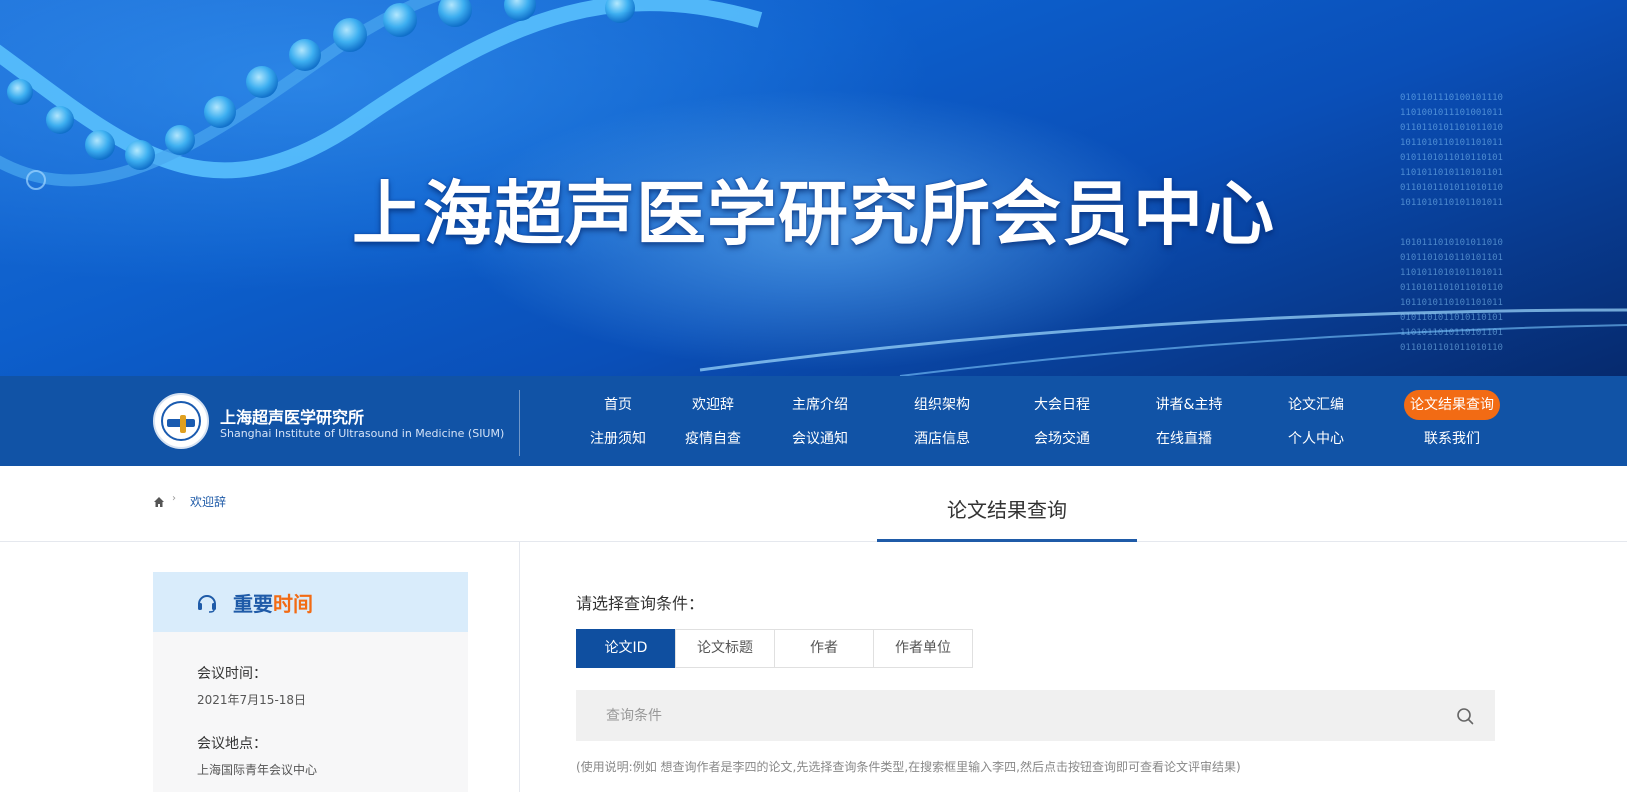 The width and height of the screenshot is (1627, 792). I want to click on query-prompt: 请选择查询条件：, so click(640, 603).